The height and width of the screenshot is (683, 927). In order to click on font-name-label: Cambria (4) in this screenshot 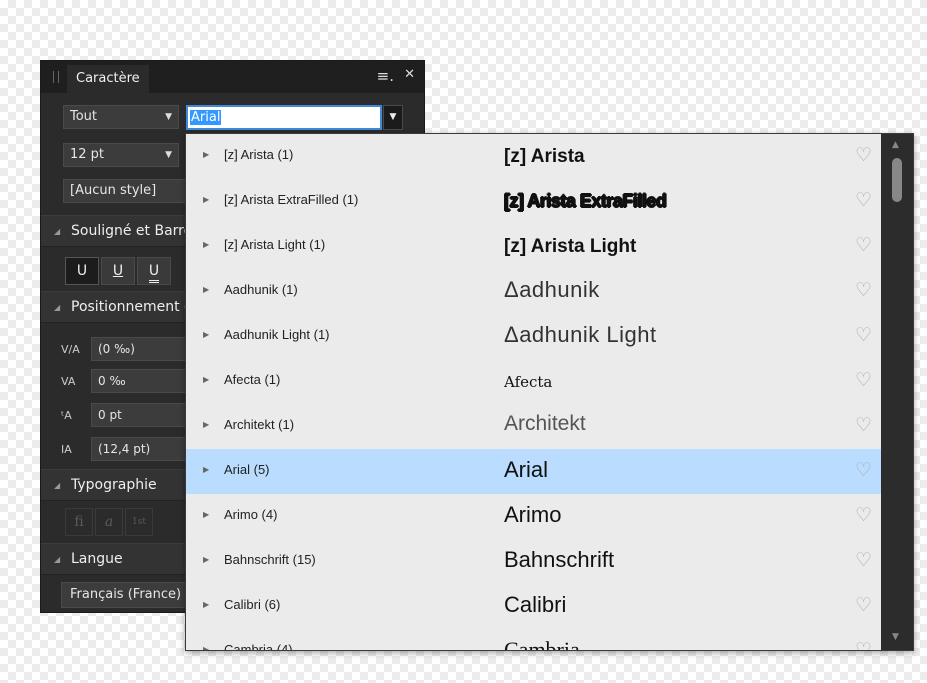, I will do `click(258, 646)`.